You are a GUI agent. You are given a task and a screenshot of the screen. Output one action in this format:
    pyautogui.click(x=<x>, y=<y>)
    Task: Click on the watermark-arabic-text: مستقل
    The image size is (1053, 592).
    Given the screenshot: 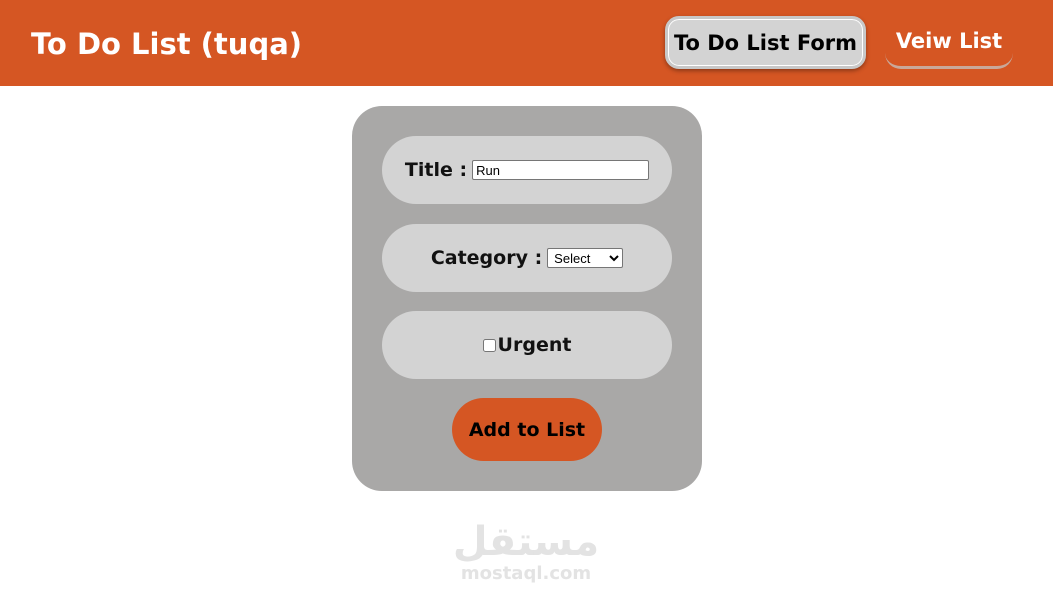 What is the action you would take?
    pyautogui.click(x=526, y=542)
    